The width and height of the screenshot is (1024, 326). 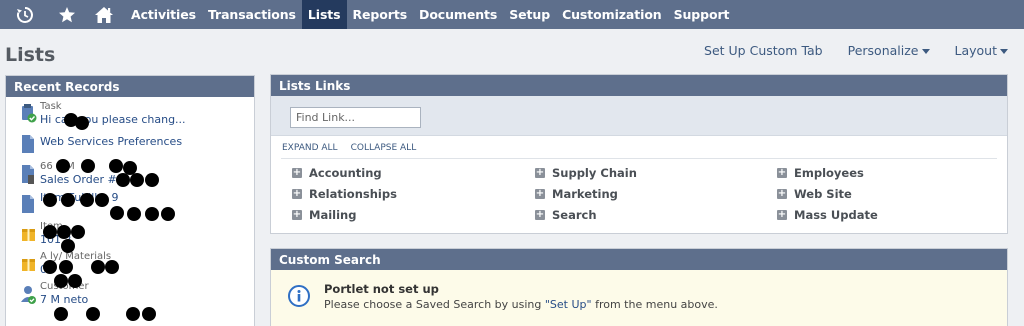 What do you see at coordinates (529, 14) in the screenshot?
I see `nav-setup: Setup` at bounding box center [529, 14].